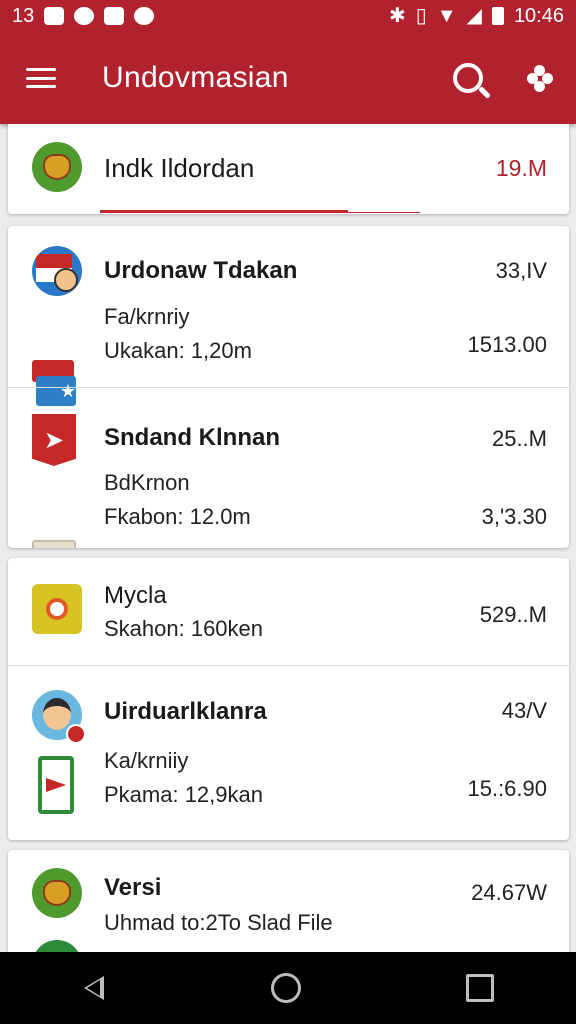  What do you see at coordinates (184, 628) in the screenshot?
I see `item-detail: Skahon: 160ken` at bounding box center [184, 628].